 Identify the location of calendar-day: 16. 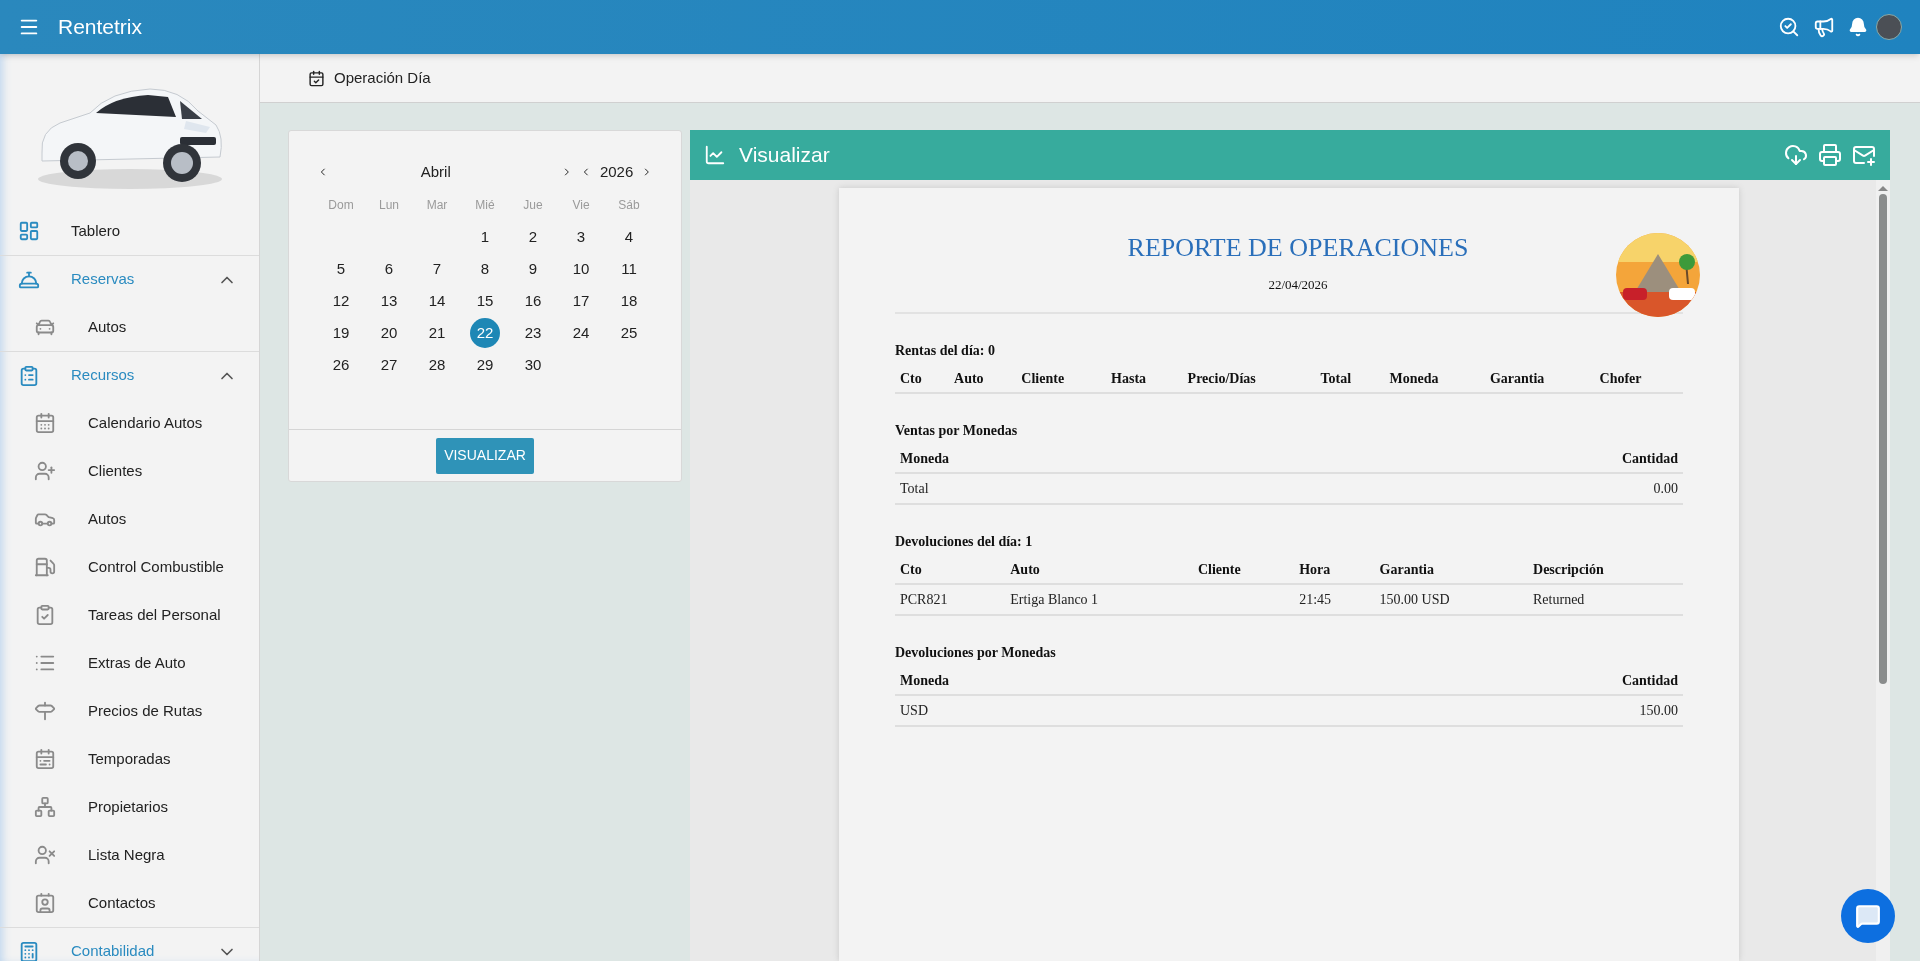
(533, 301).